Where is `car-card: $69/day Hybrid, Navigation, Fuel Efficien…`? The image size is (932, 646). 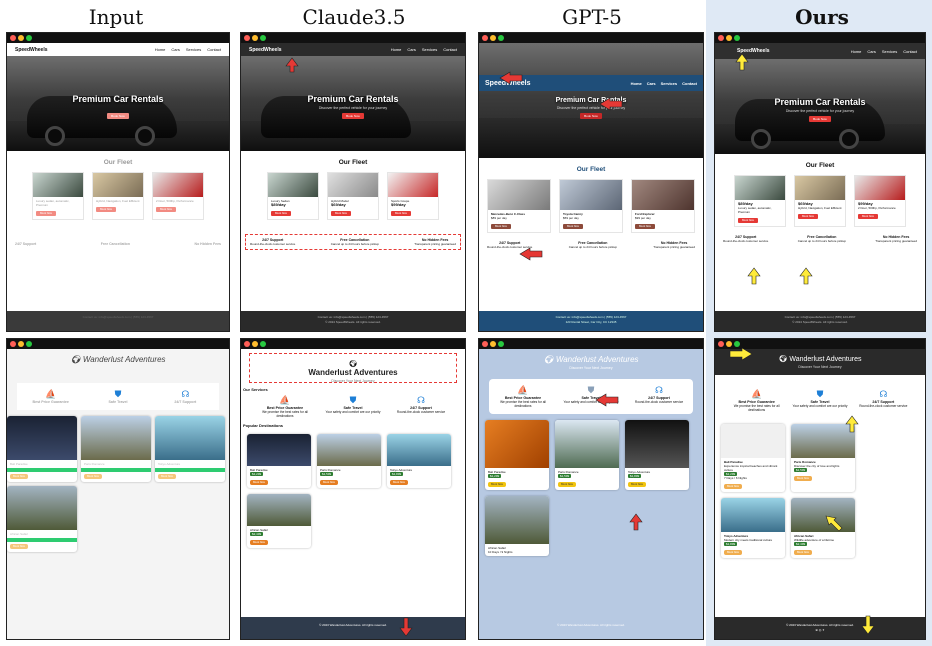 car-card: $69/day Hybrid, Navigation, Fuel Efficien… is located at coordinates (820, 201).